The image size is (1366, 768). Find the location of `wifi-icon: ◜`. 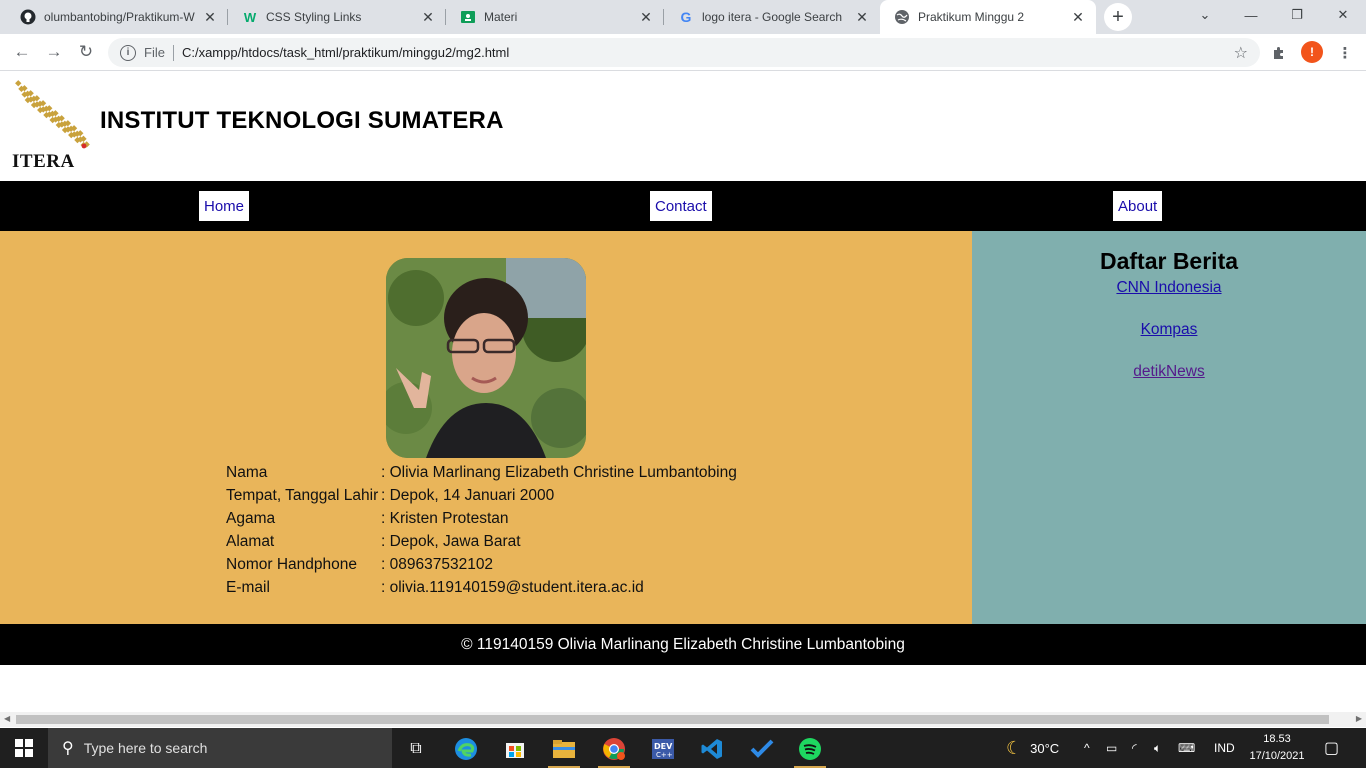

wifi-icon: ◜ is located at coordinates (1134, 748).